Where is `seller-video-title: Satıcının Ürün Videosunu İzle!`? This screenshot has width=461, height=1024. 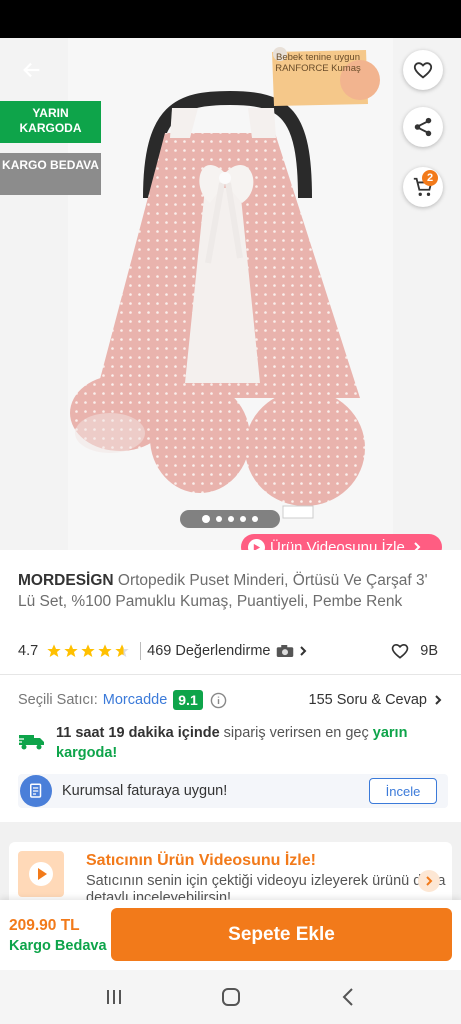 seller-video-title: Satıcının Ürün Videosunu İzle! is located at coordinates (201, 860).